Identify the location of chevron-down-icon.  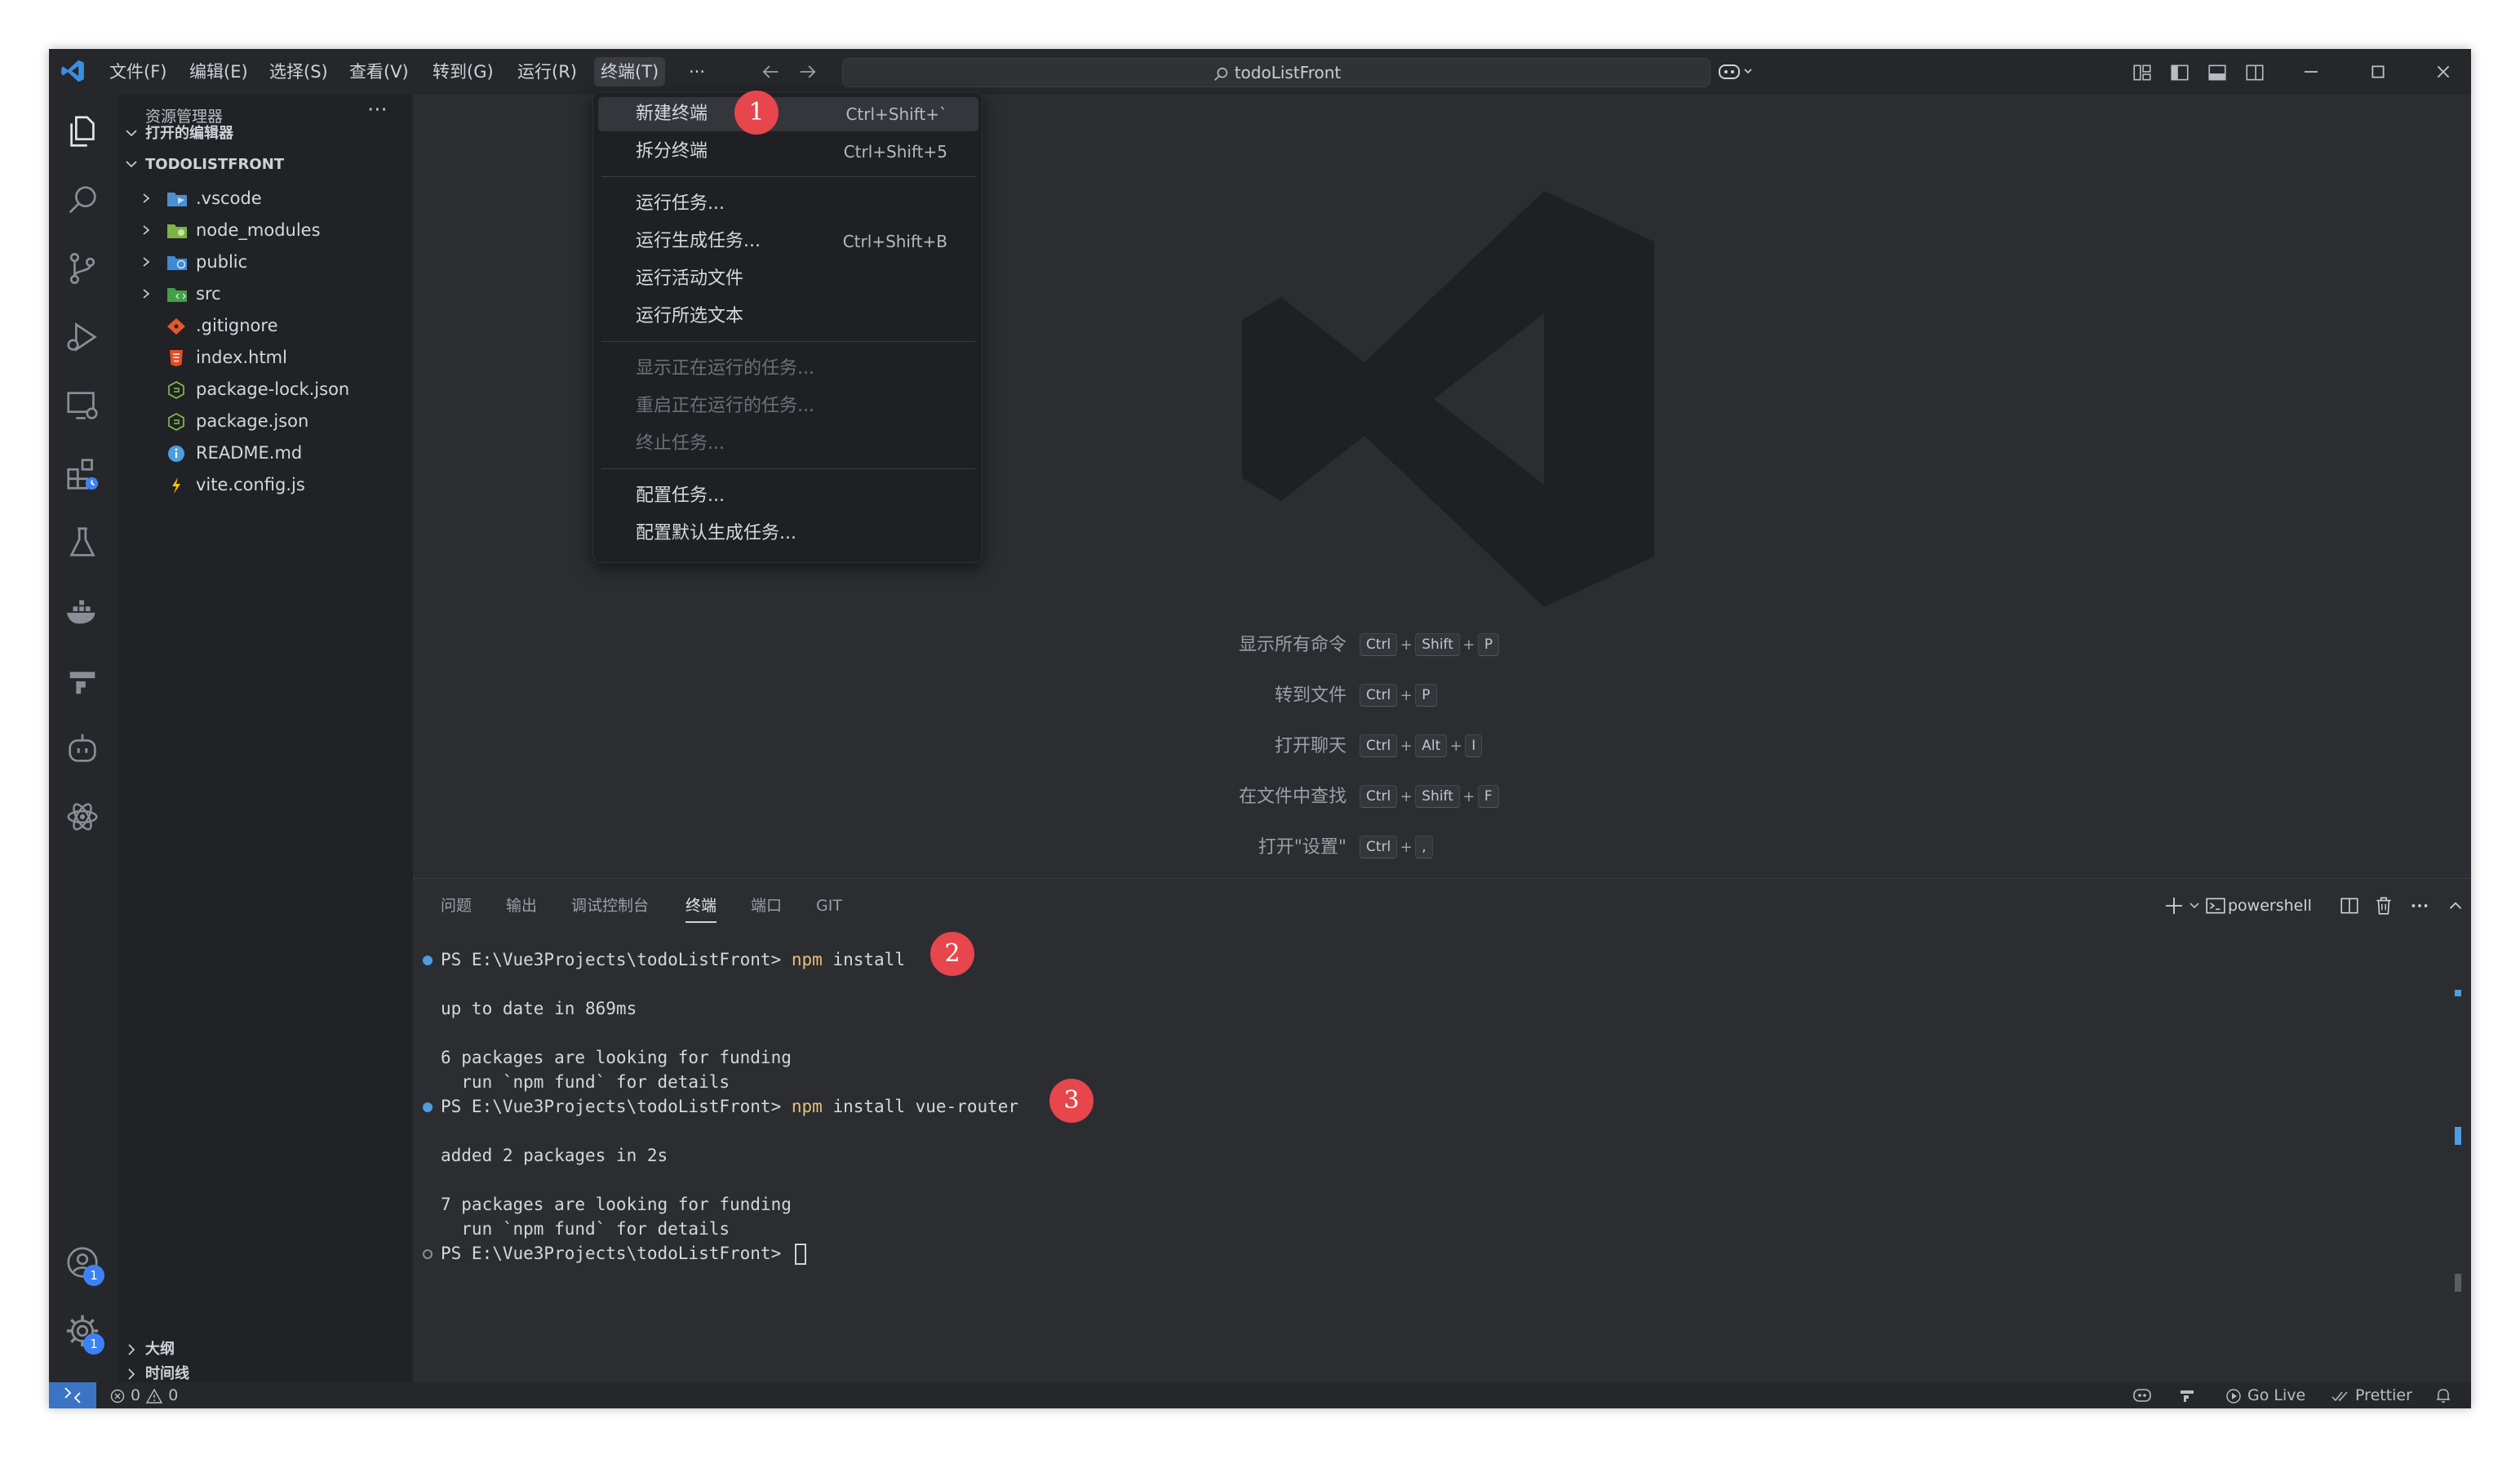
(131, 134).